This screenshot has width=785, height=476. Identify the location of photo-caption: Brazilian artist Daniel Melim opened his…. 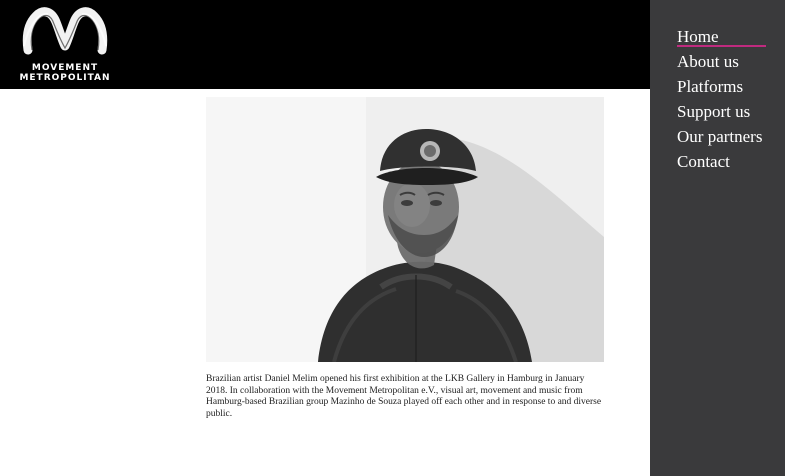
(404, 396).